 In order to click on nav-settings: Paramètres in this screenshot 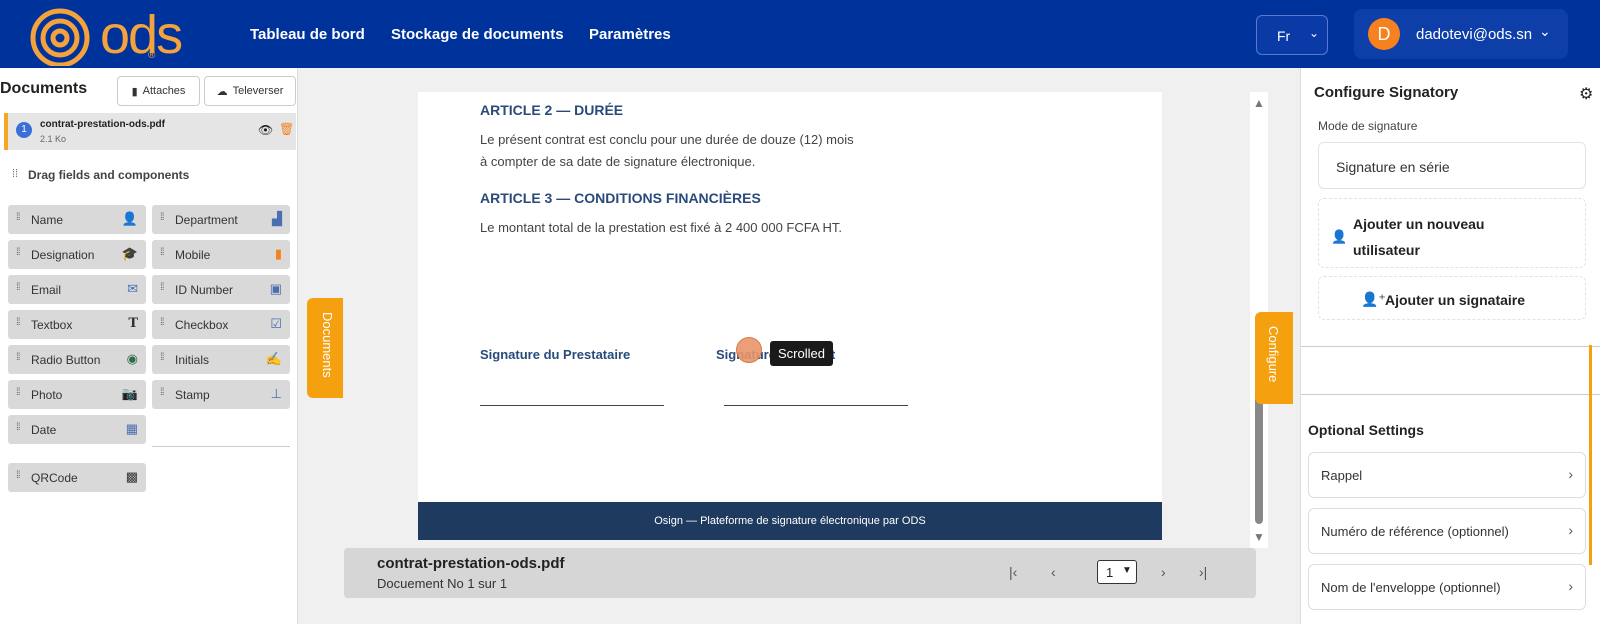, I will do `click(630, 34)`.